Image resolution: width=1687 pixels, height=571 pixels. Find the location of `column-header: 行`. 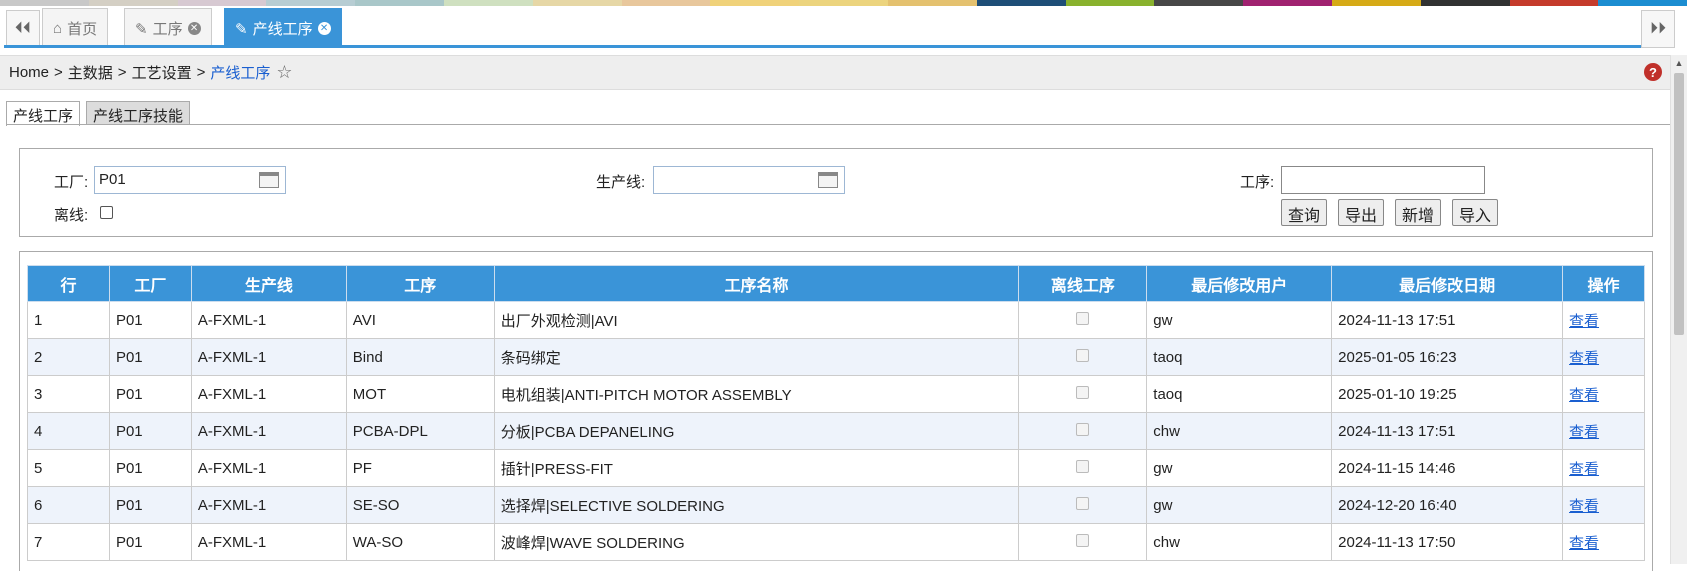

column-header: 行 is located at coordinates (68, 283).